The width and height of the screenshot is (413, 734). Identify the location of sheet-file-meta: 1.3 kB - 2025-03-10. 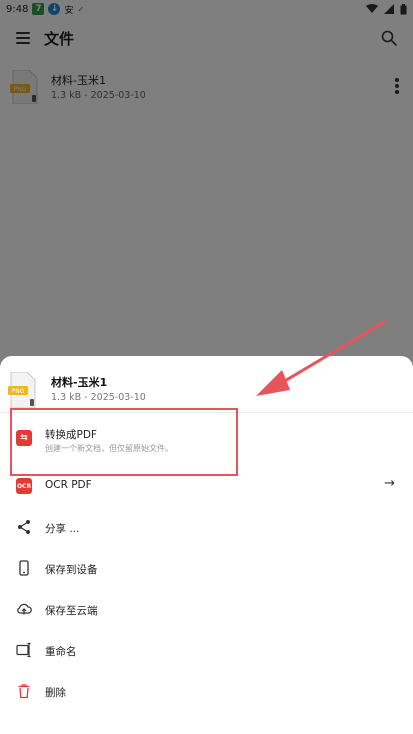
(98, 397).